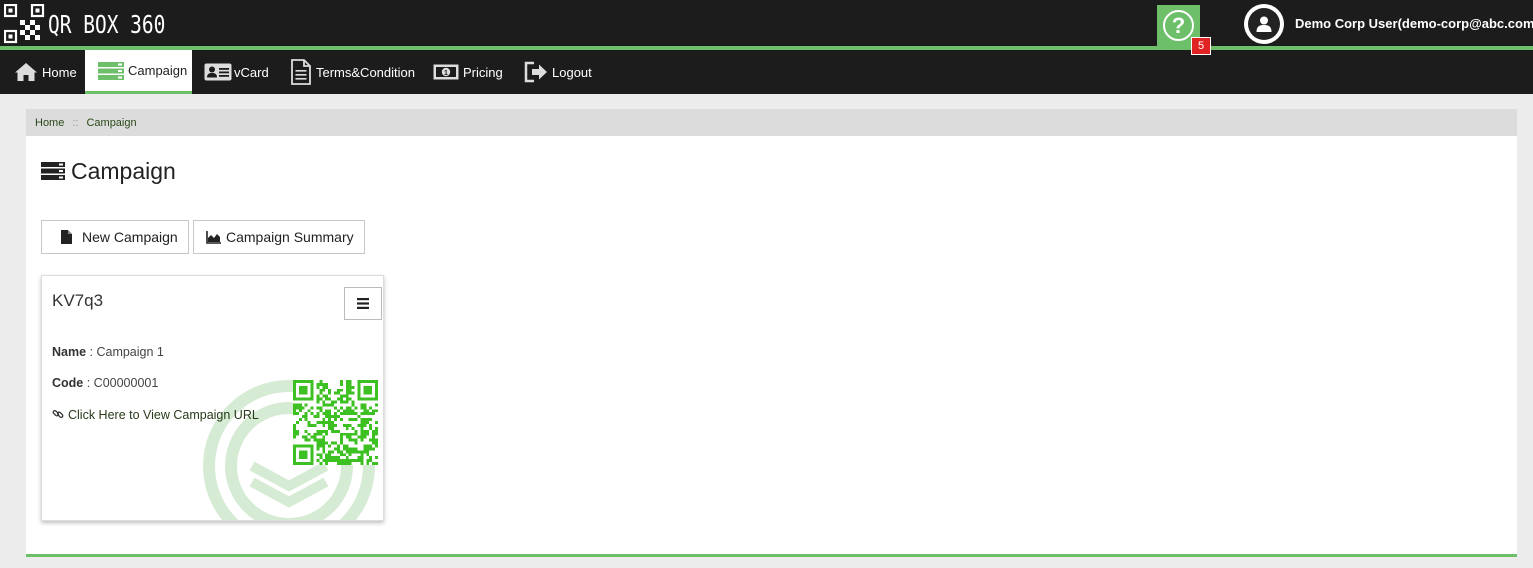  What do you see at coordinates (536, 72) in the screenshot?
I see `logout-icon` at bounding box center [536, 72].